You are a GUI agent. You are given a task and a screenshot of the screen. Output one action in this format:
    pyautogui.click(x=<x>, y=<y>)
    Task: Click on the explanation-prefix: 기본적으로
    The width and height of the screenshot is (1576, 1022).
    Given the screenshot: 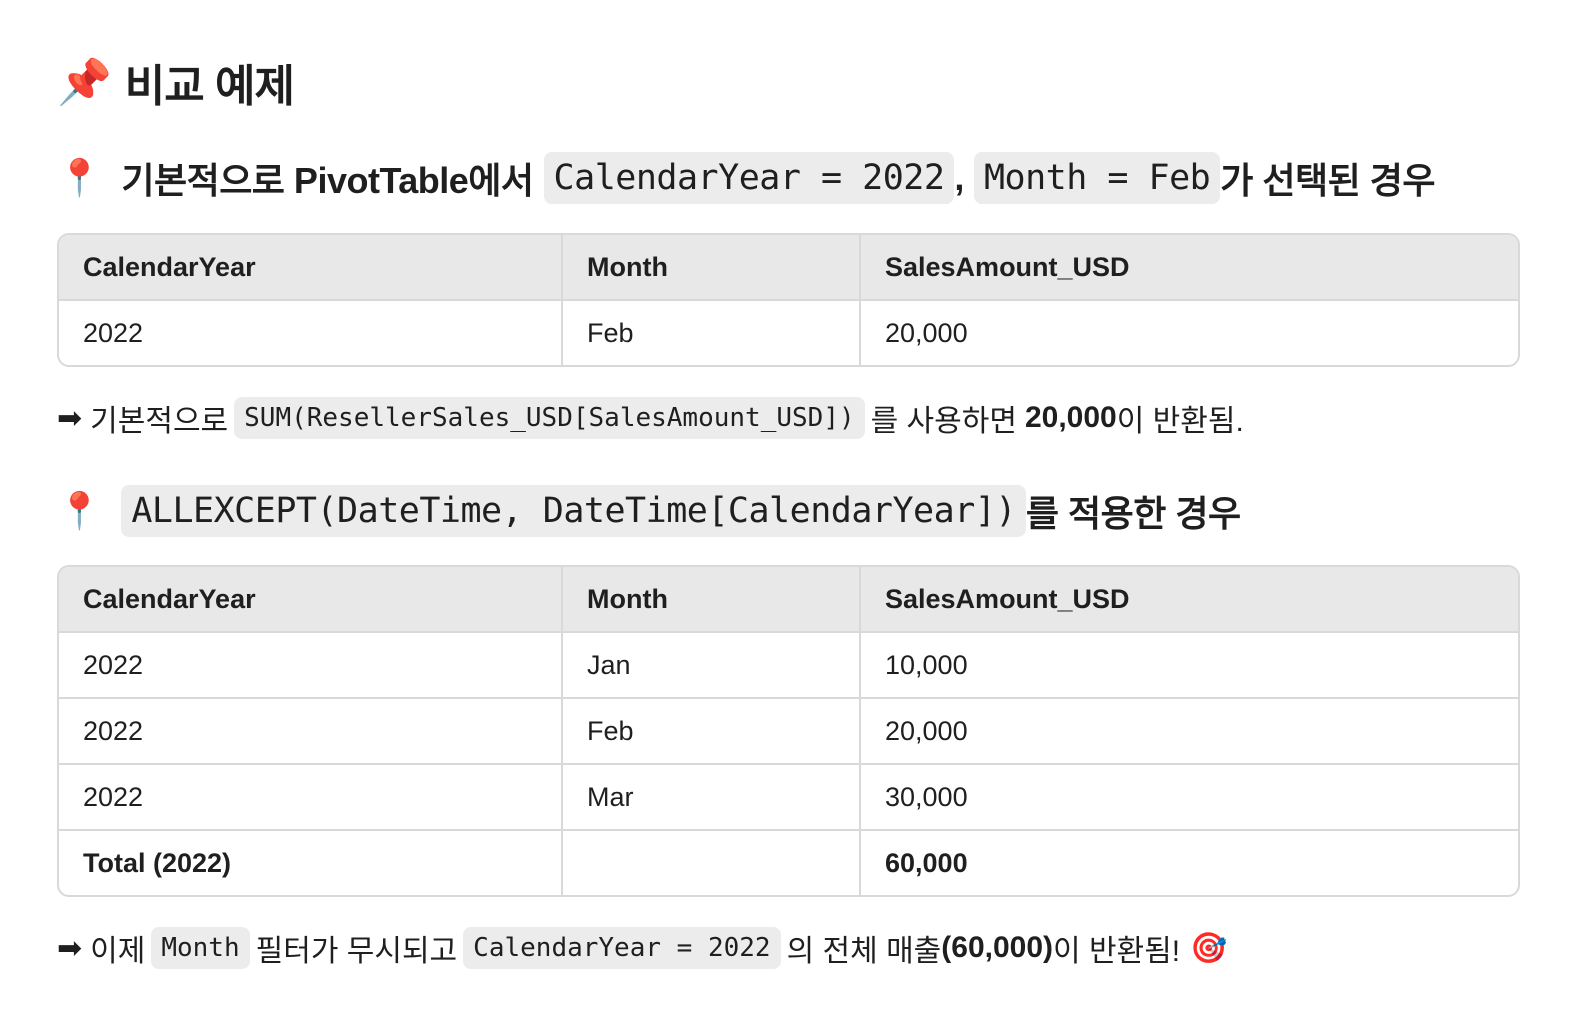 What is the action you would take?
    pyautogui.click(x=159, y=421)
    